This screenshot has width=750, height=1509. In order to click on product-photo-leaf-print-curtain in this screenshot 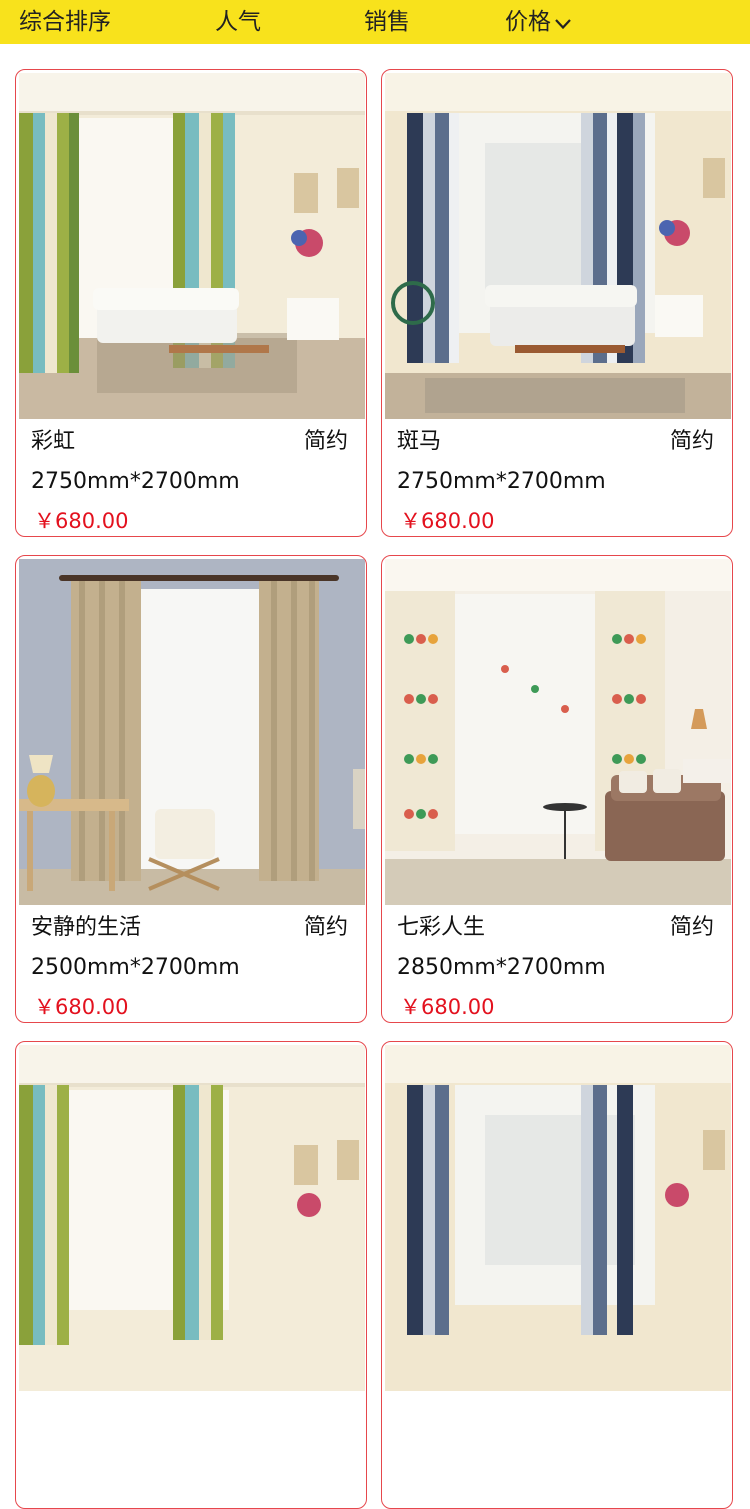, I will do `click(558, 732)`.